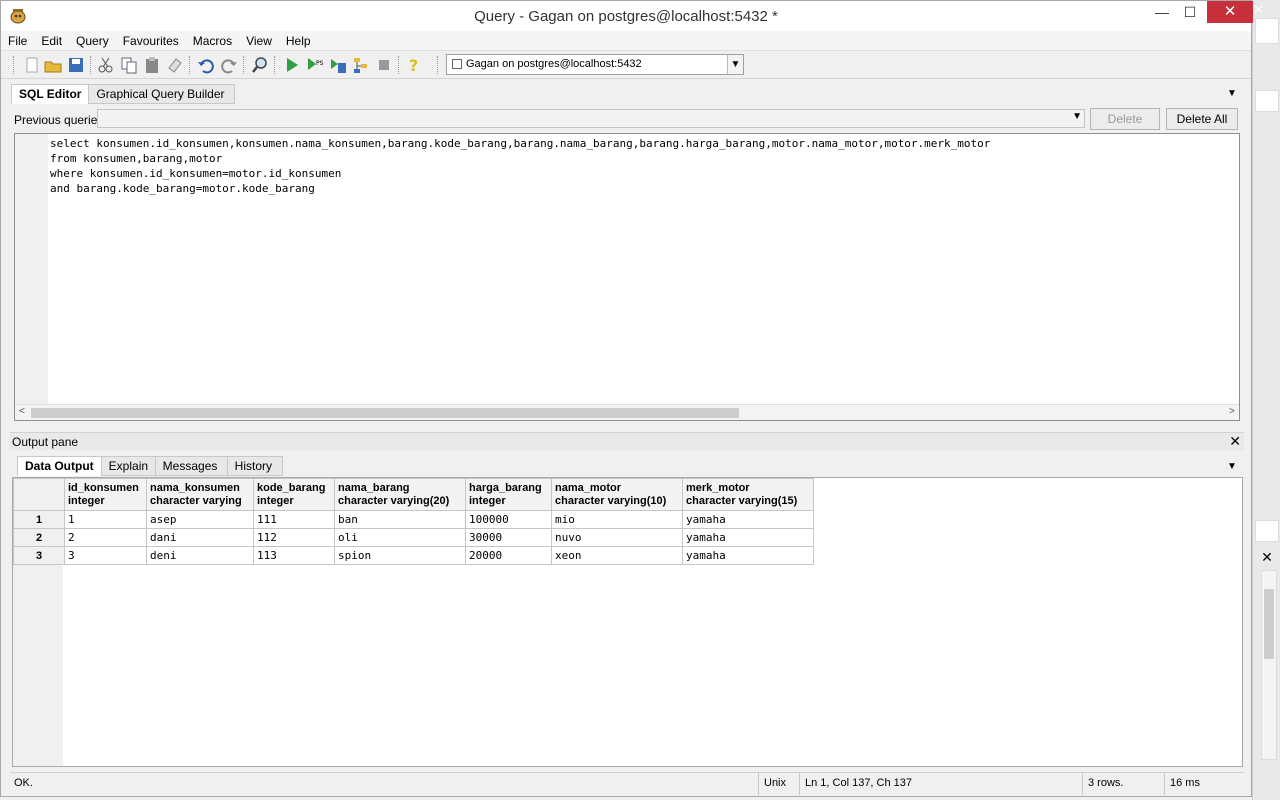  Describe the element at coordinates (195, 487) in the screenshot. I see `column-name: nama_konsumen` at that location.